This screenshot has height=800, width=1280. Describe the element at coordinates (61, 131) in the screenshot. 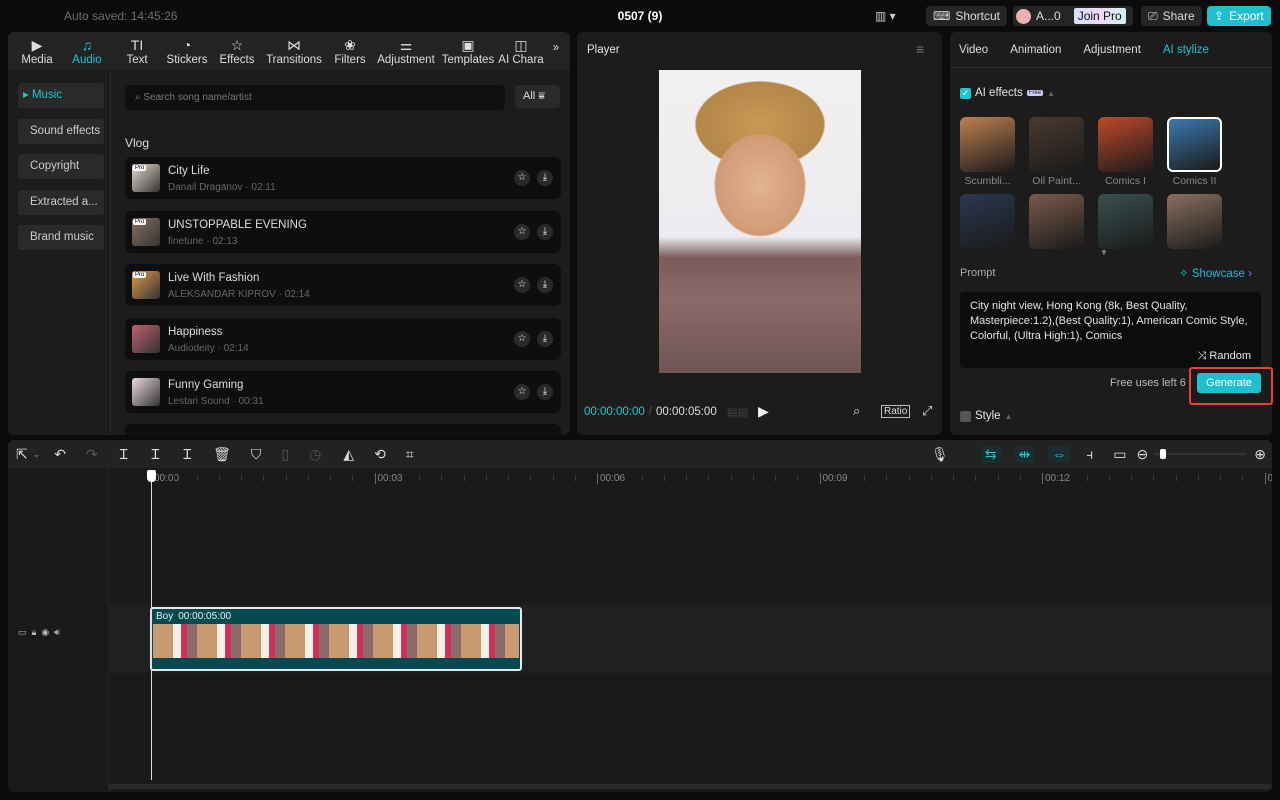

I see `category-sound-effects: Sound effects` at that location.